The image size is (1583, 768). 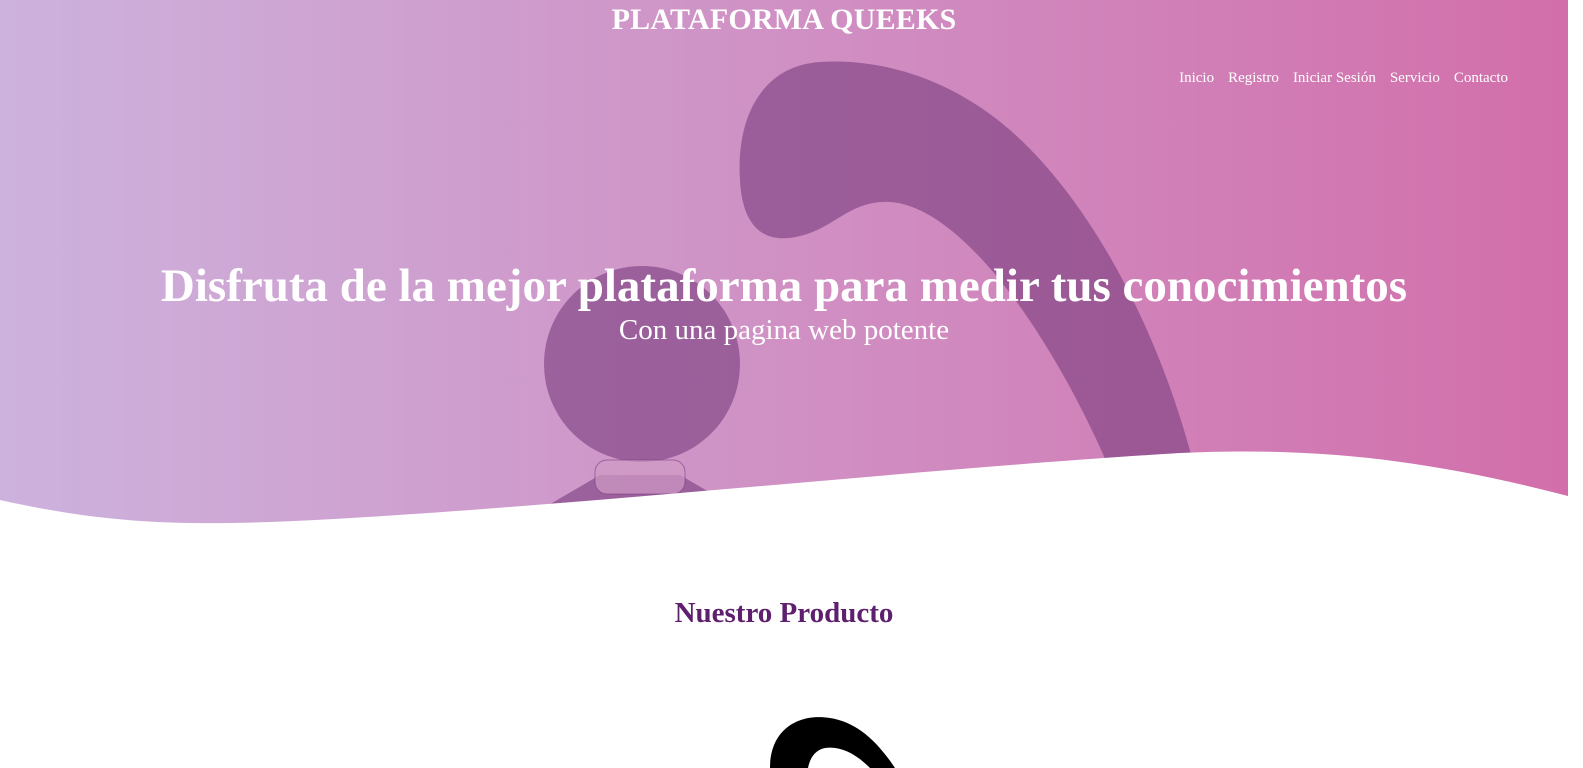 I want to click on section-title-product: Nuestro Producto, so click(x=784, y=613).